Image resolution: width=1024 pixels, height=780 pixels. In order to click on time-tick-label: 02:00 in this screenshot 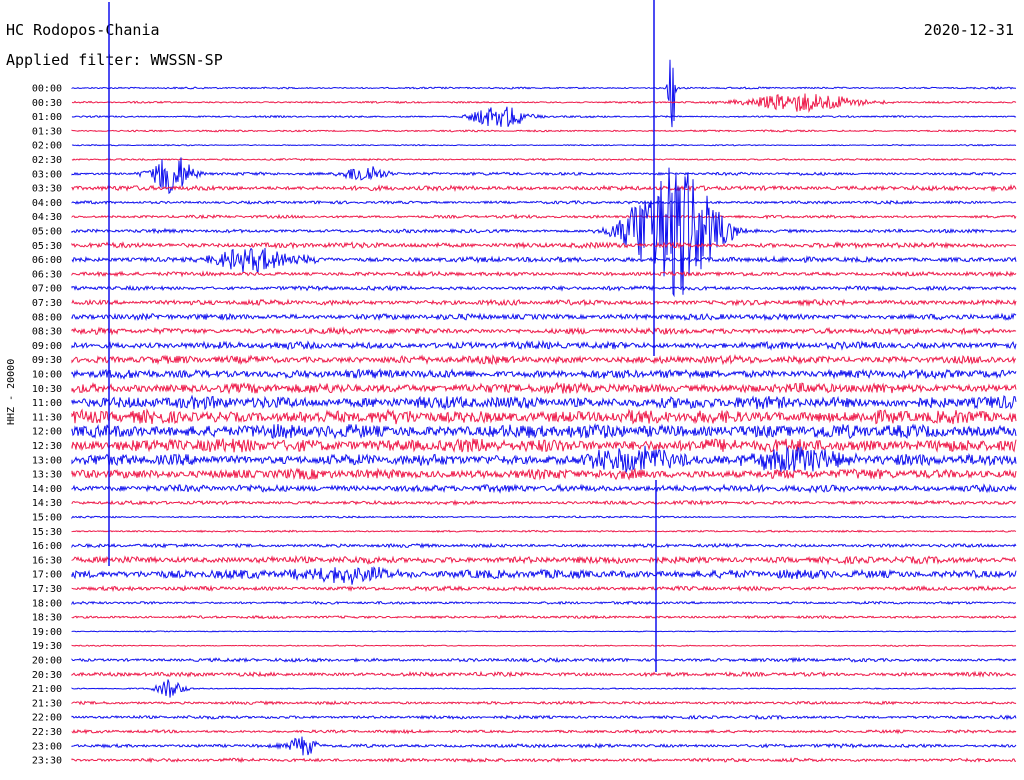, I will do `click(47, 146)`.